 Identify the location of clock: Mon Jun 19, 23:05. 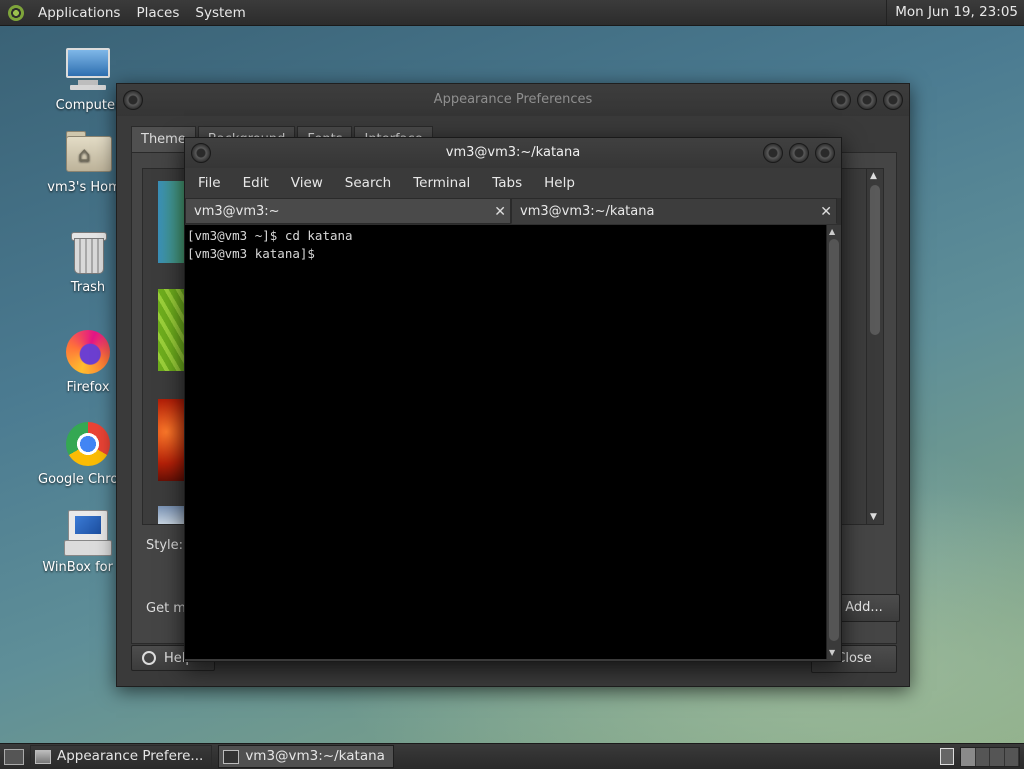
(952, 12).